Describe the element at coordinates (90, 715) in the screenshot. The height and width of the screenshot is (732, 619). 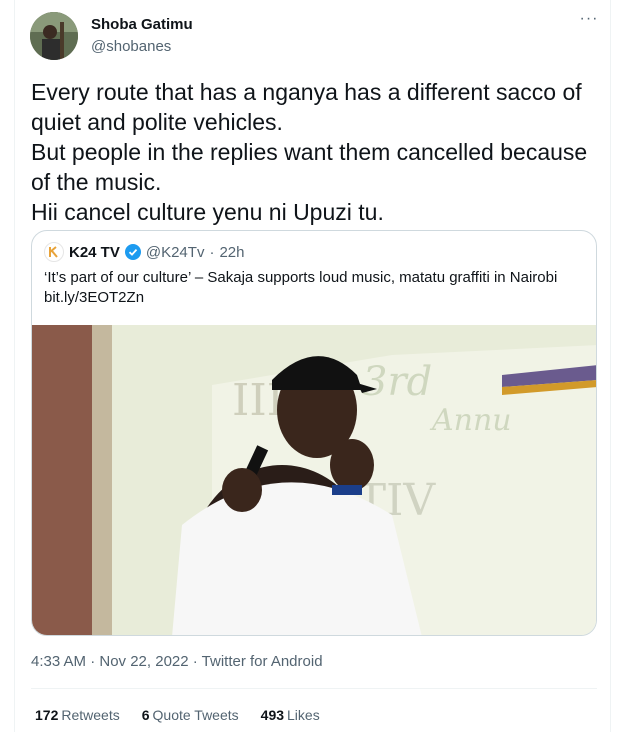
I see `retweets-label: Retweets` at that location.